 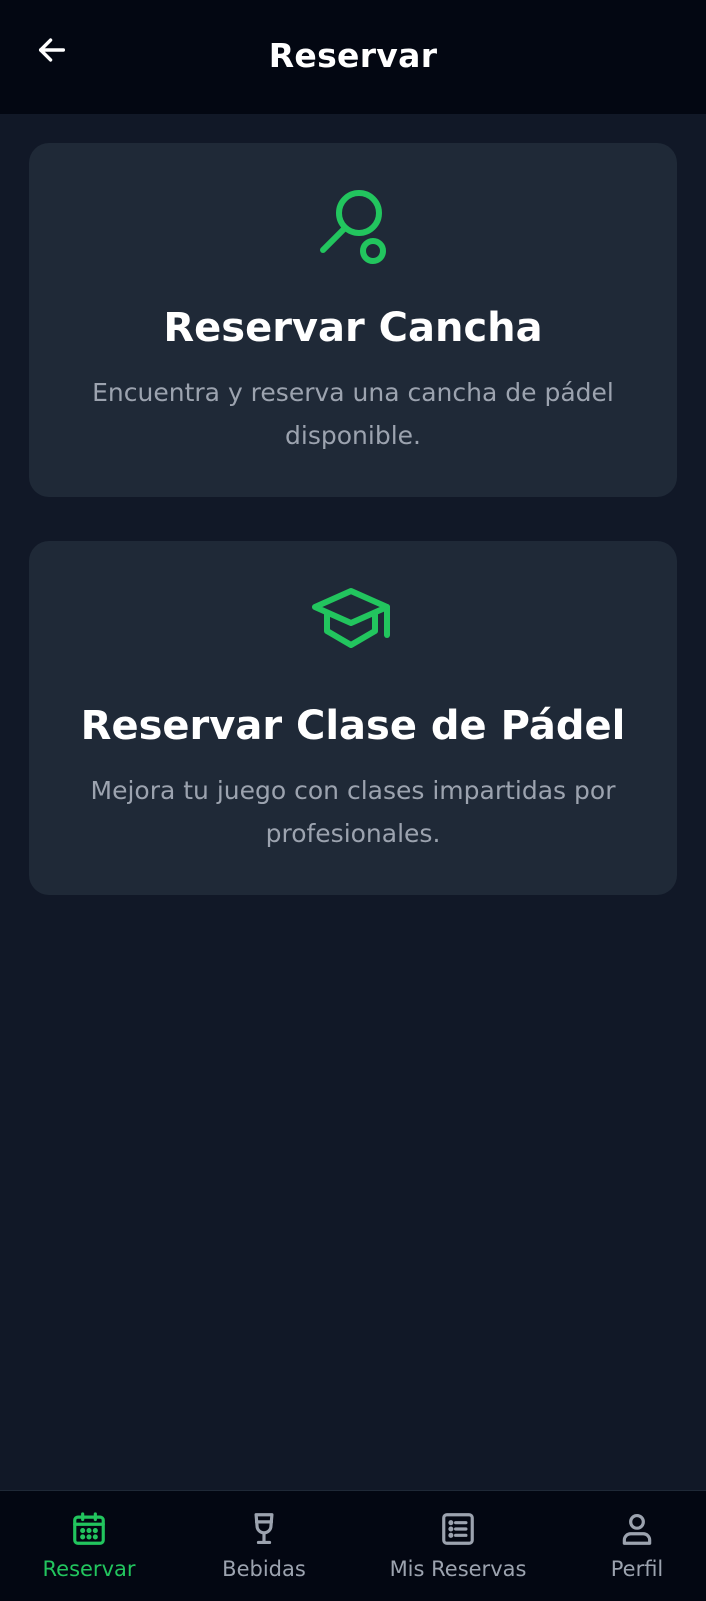 What do you see at coordinates (353, 1545) in the screenshot?
I see `bottom-nav: Reservar Bebidas Mis Reservas Perfil` at bounding box center [353, 1545].